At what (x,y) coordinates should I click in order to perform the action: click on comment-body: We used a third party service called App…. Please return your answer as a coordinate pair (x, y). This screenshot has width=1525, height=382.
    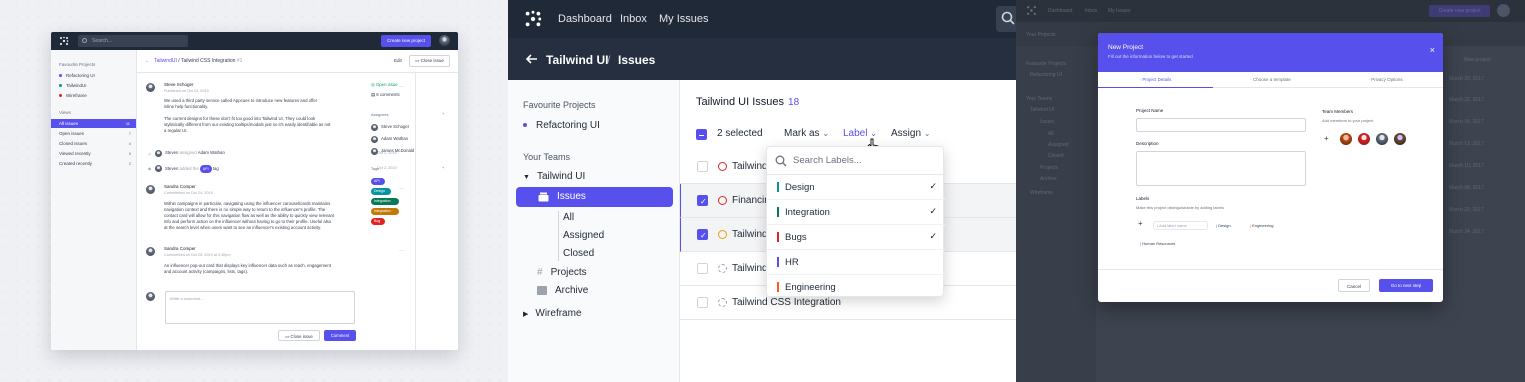
    Looking at the image, I should click on (247, 115).